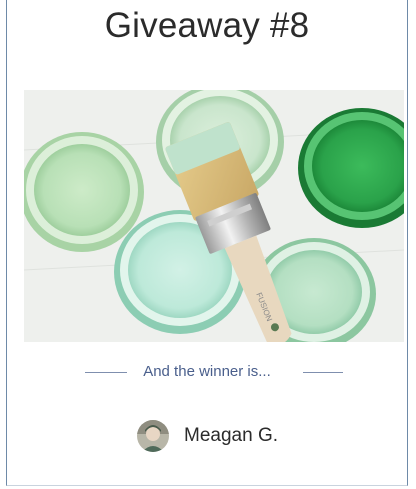 The height and width of the screenshot is (489, 416). Describe the element at coordinates (323, 372) in the screenshot. I see `divider-right` at that location.